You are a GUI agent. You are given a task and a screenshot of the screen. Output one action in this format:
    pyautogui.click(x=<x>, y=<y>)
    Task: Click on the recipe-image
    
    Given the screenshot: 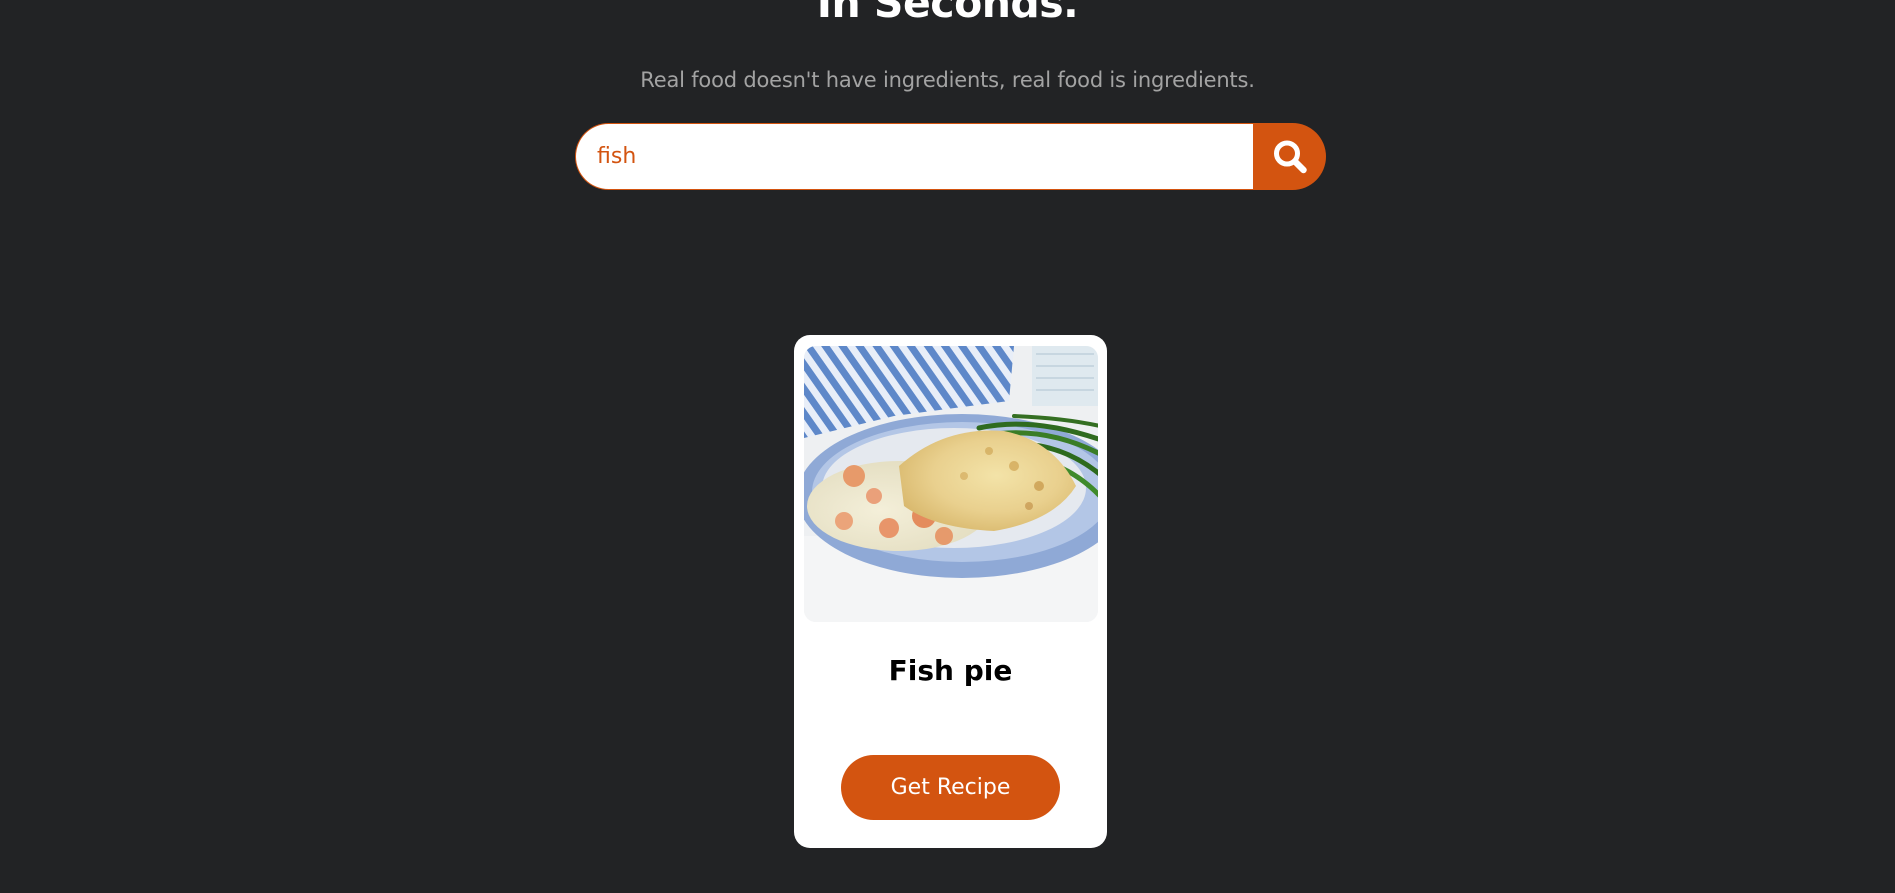 What is the action you would take?
    pyautogui.click(x=951, y=484)
    